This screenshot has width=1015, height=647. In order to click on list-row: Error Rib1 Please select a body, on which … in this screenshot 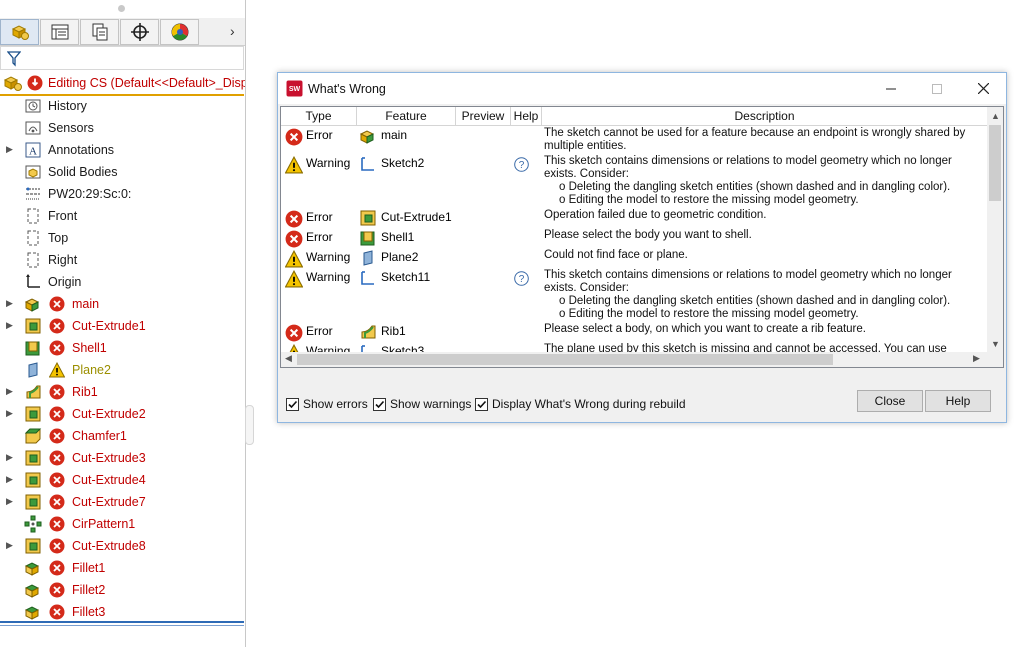, I will do `click(634, 332)`.